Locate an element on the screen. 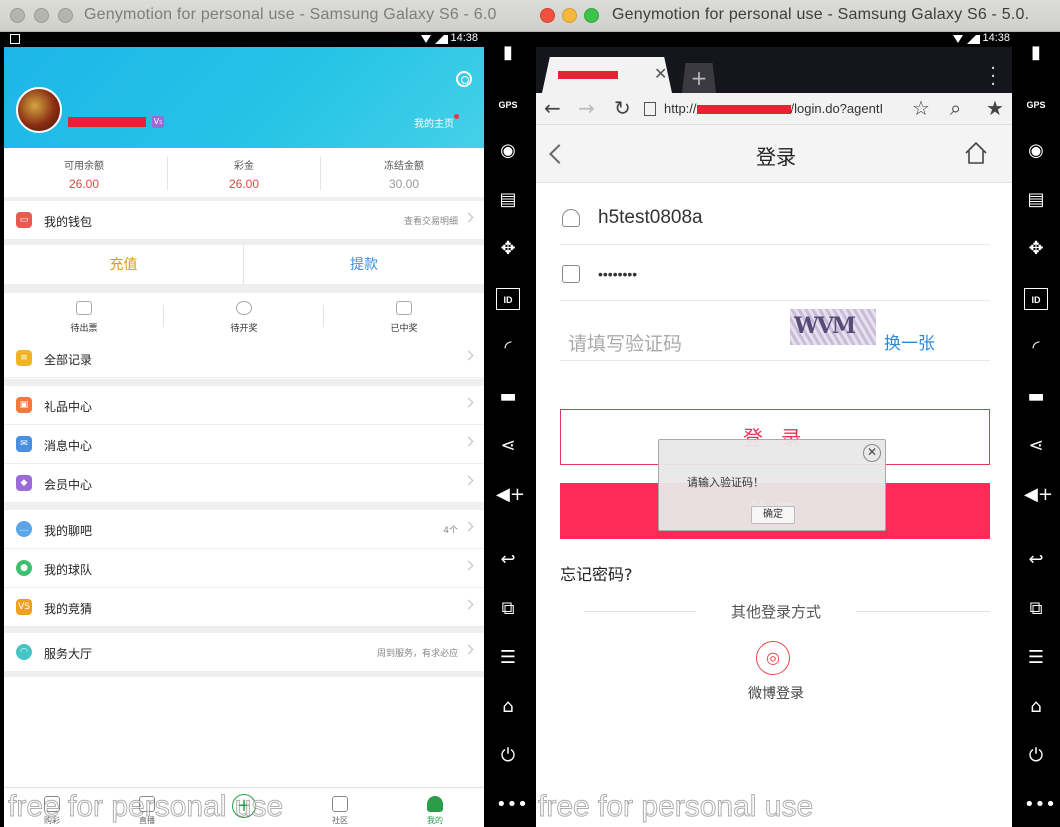 Image resolution: width=1060 pixels, height=827 pixels. nav-live: 直播 is located at coordinates (147, 808).